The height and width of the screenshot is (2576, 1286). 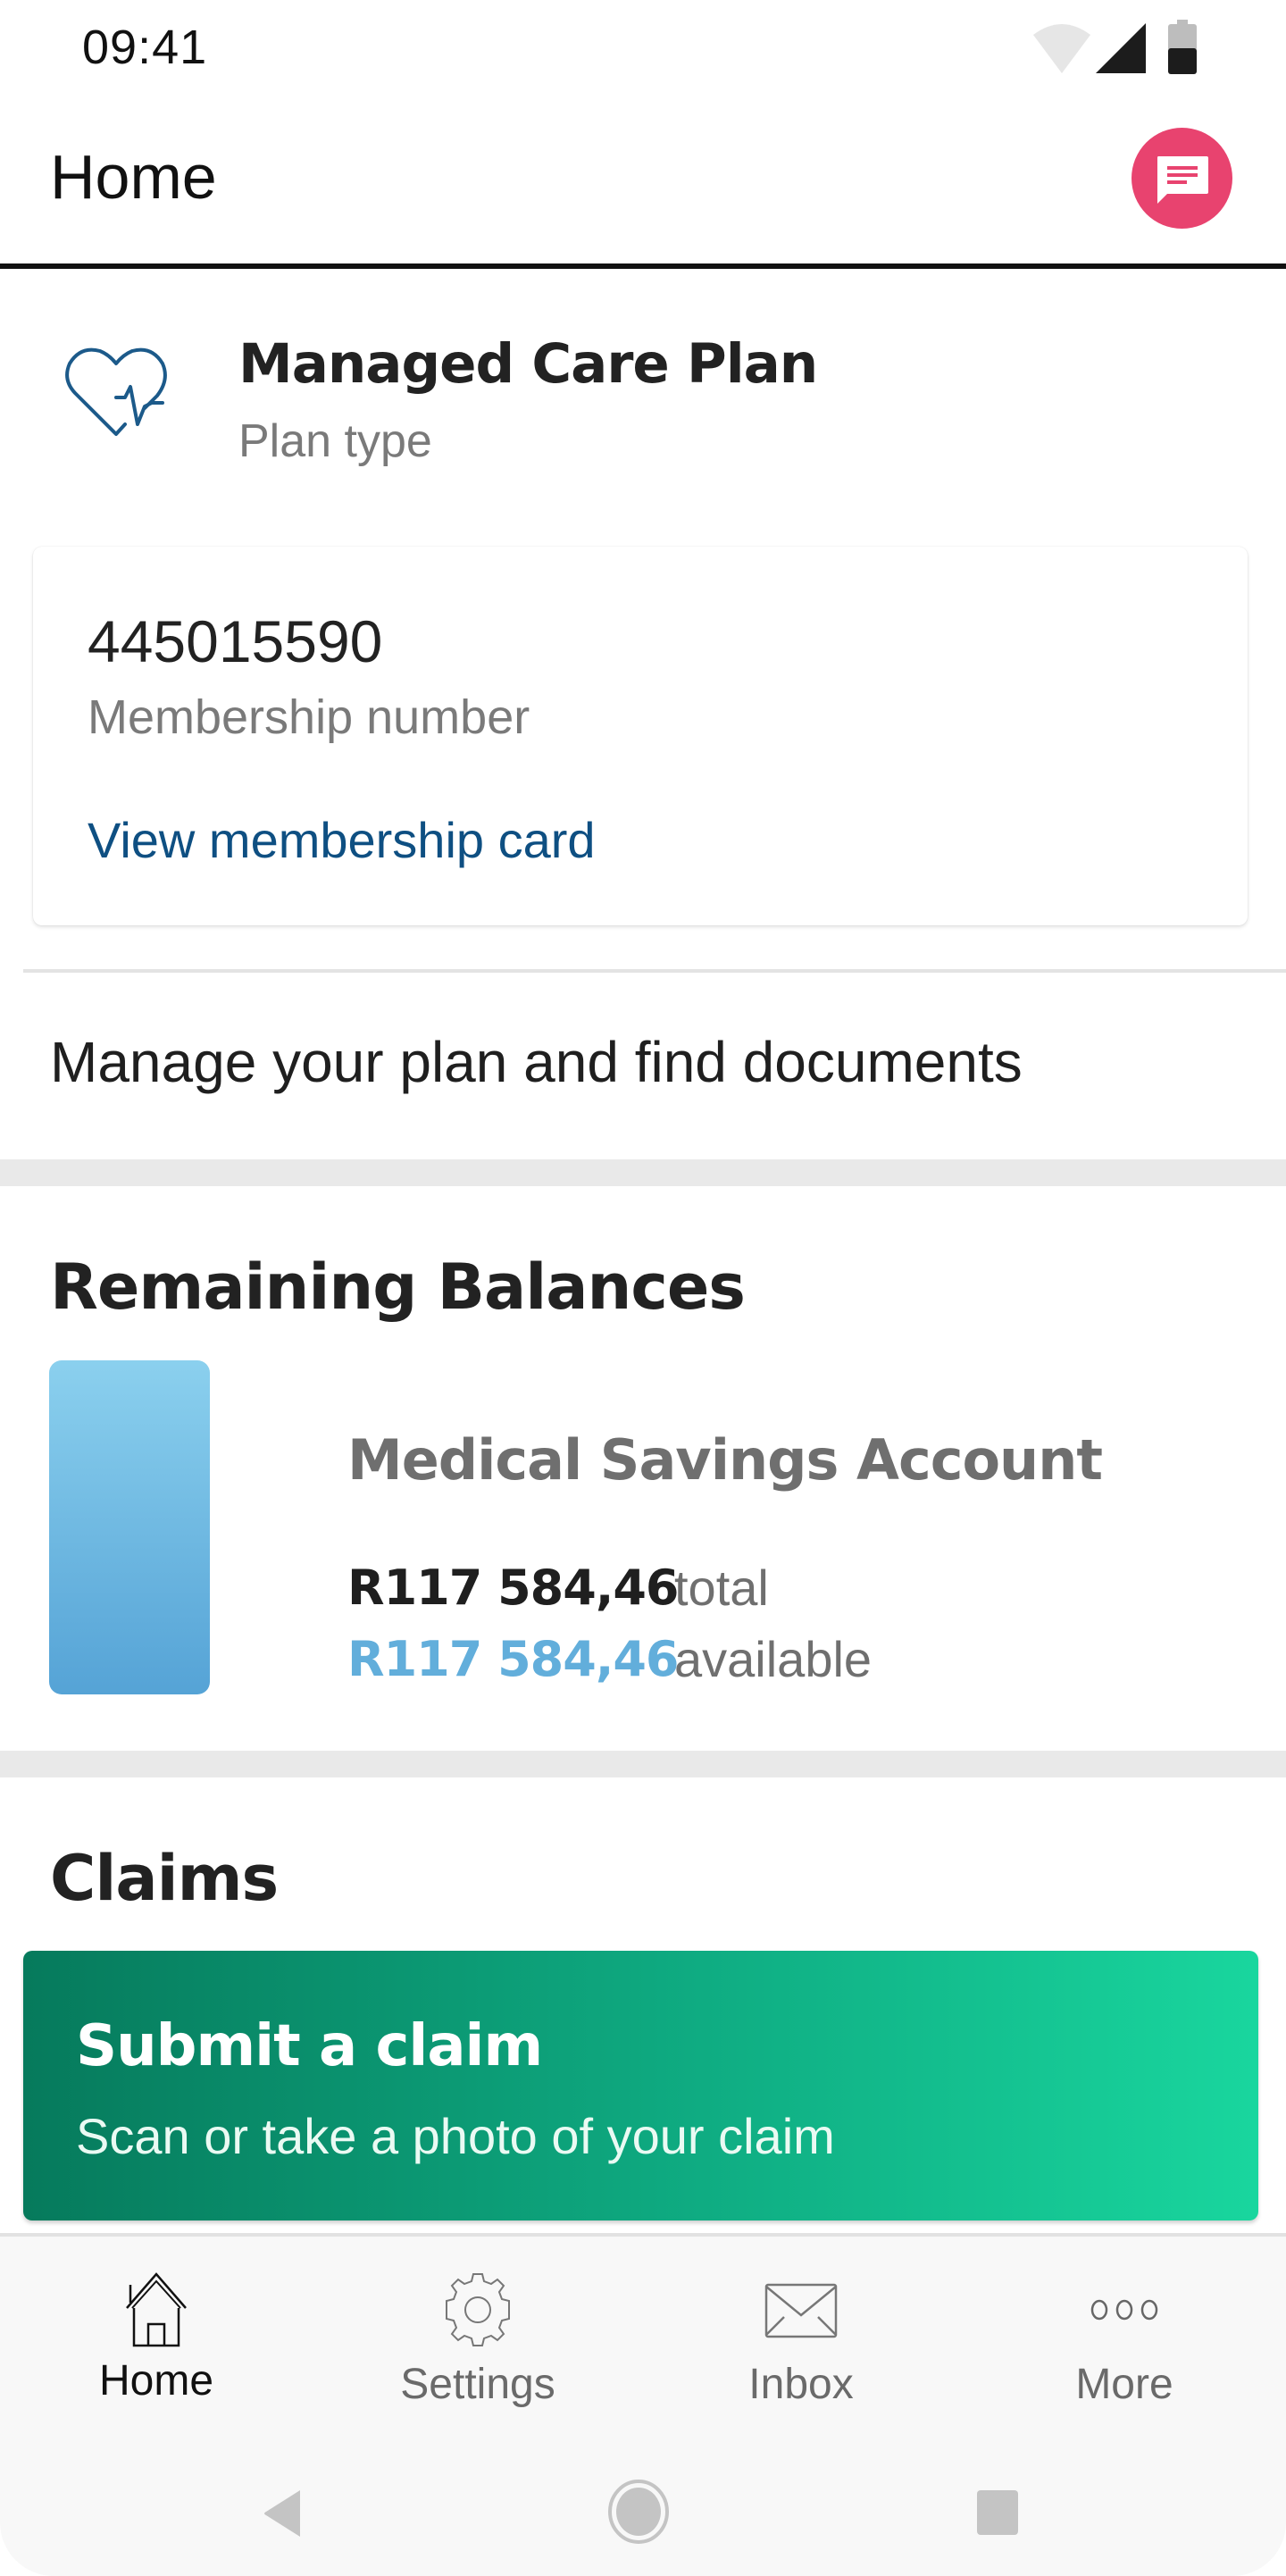 What do you see at coordinates (801, 2348) in the screenshot?
I see `nav-item-inbox: Inbox` at bounding box center [801, 2348].